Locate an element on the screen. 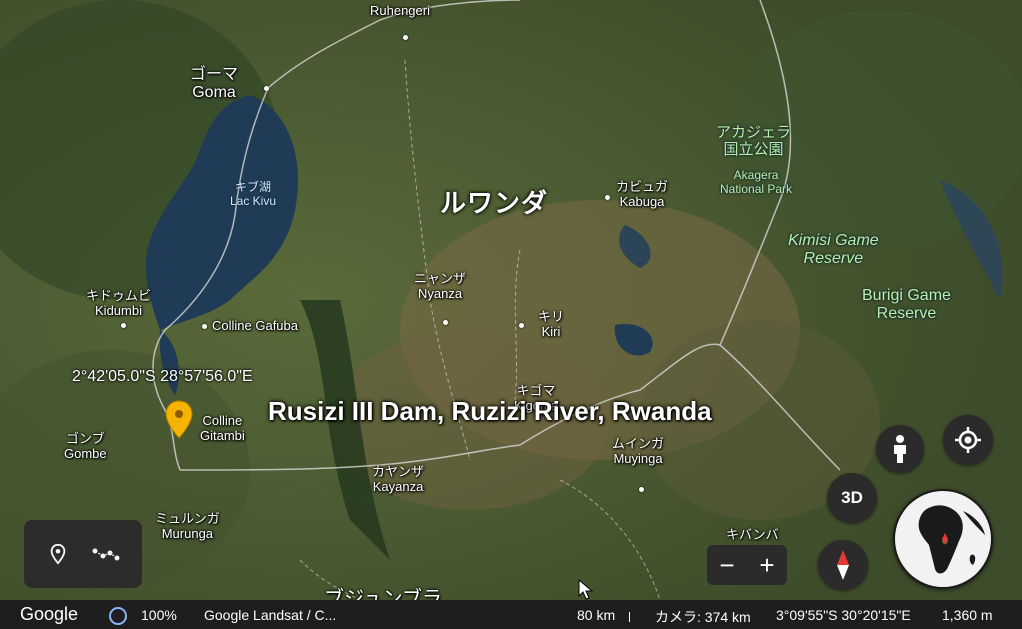  place-name-en: Akagera is located at coordinates (756, 175).